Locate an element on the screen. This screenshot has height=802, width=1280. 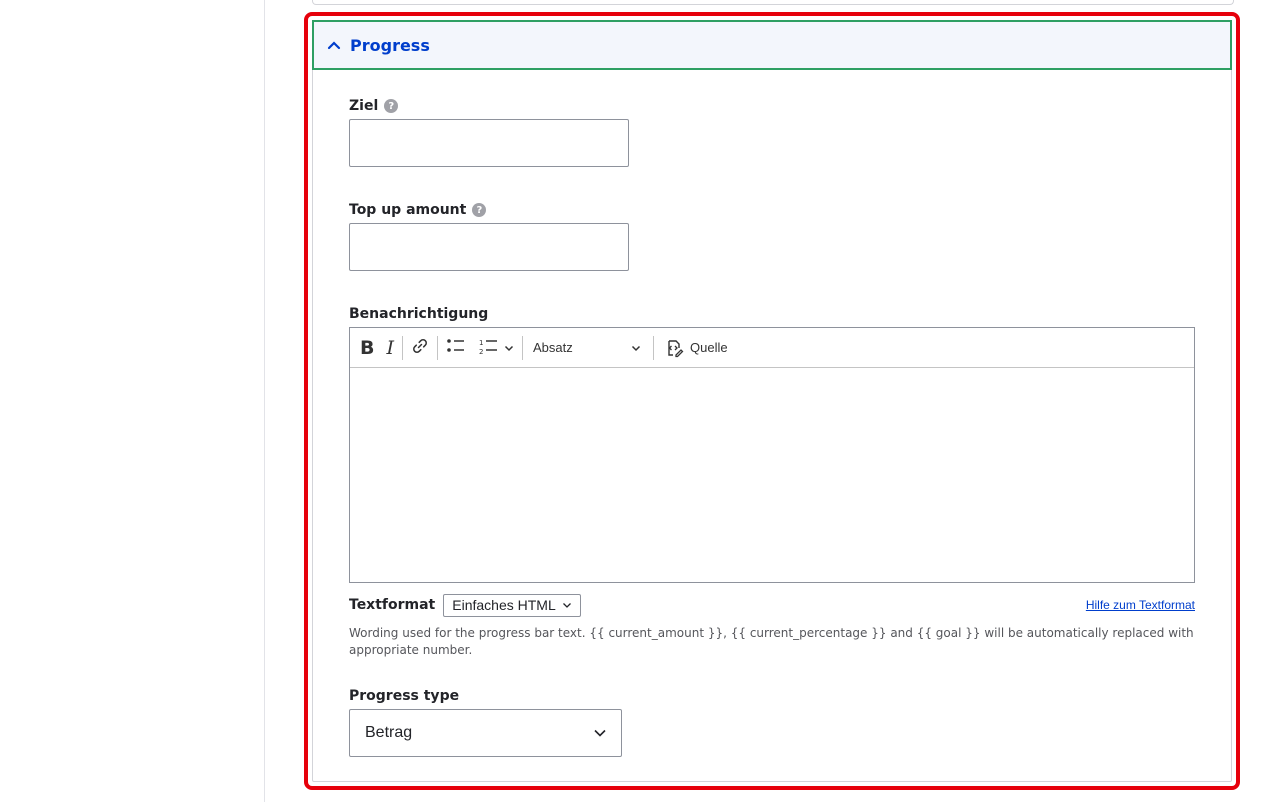
textformat-label: Textformat is located at coordinates (392, 605).